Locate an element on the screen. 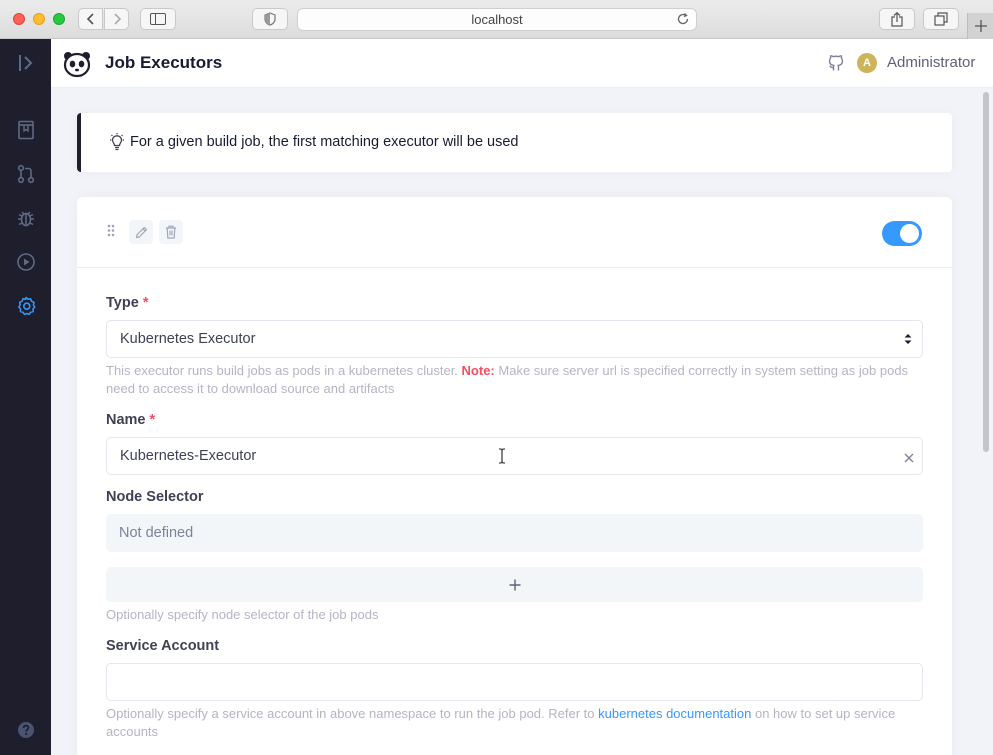 The width and height of the screenshot is (993, 755). sidebar-item-projects is located at coordinates (25, 130).